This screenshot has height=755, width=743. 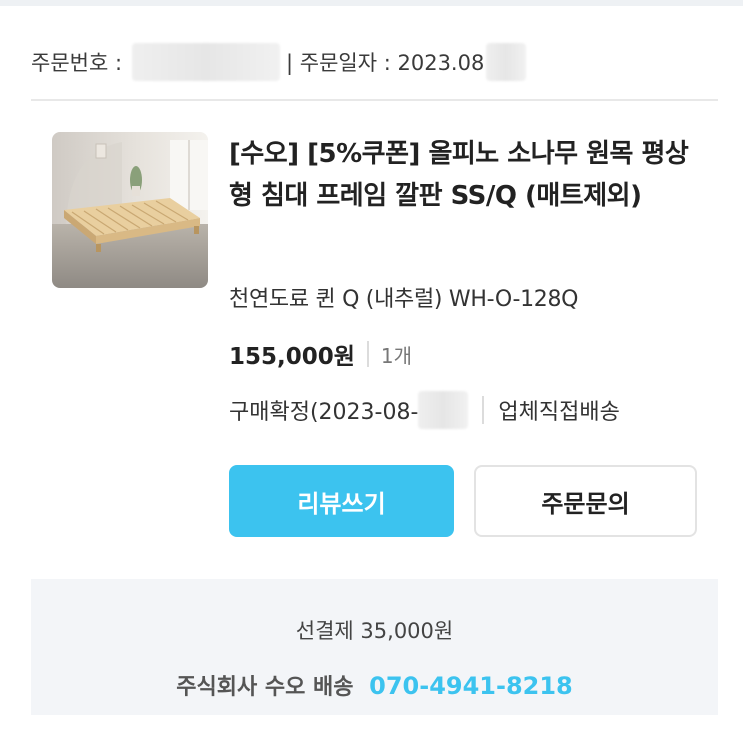 What do you see at coordinates (367, 354) in the screenshot?
I see `price-separator` at bounding box center [367, 354].